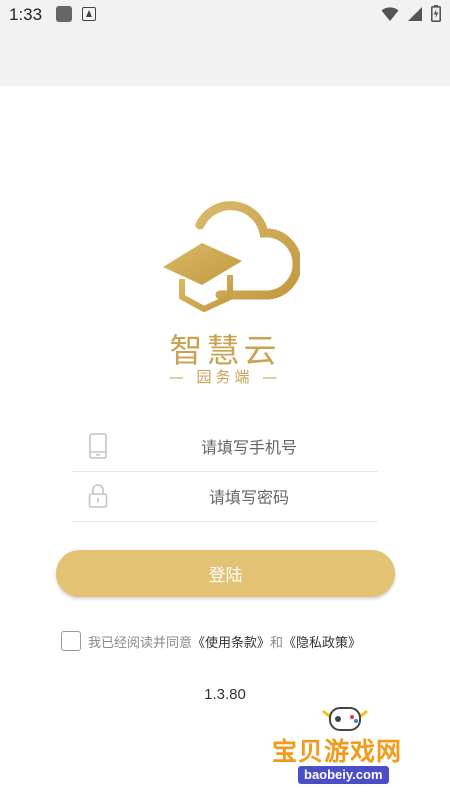 Image resolution: width=450 pixels, height=800 pixels. Describe the element at coordinates (249, 497) in the screenshot. I see `password-input` at that location.